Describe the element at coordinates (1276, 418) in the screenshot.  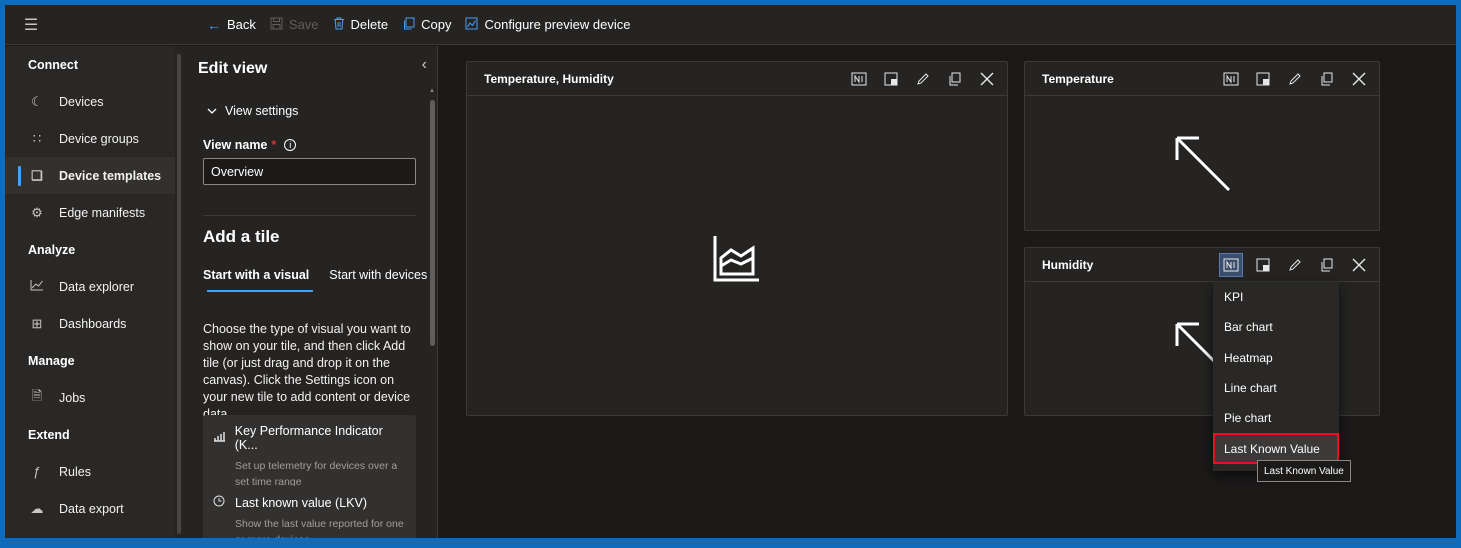
I see `menu-item-pie-chart: Pie chart` at that location.